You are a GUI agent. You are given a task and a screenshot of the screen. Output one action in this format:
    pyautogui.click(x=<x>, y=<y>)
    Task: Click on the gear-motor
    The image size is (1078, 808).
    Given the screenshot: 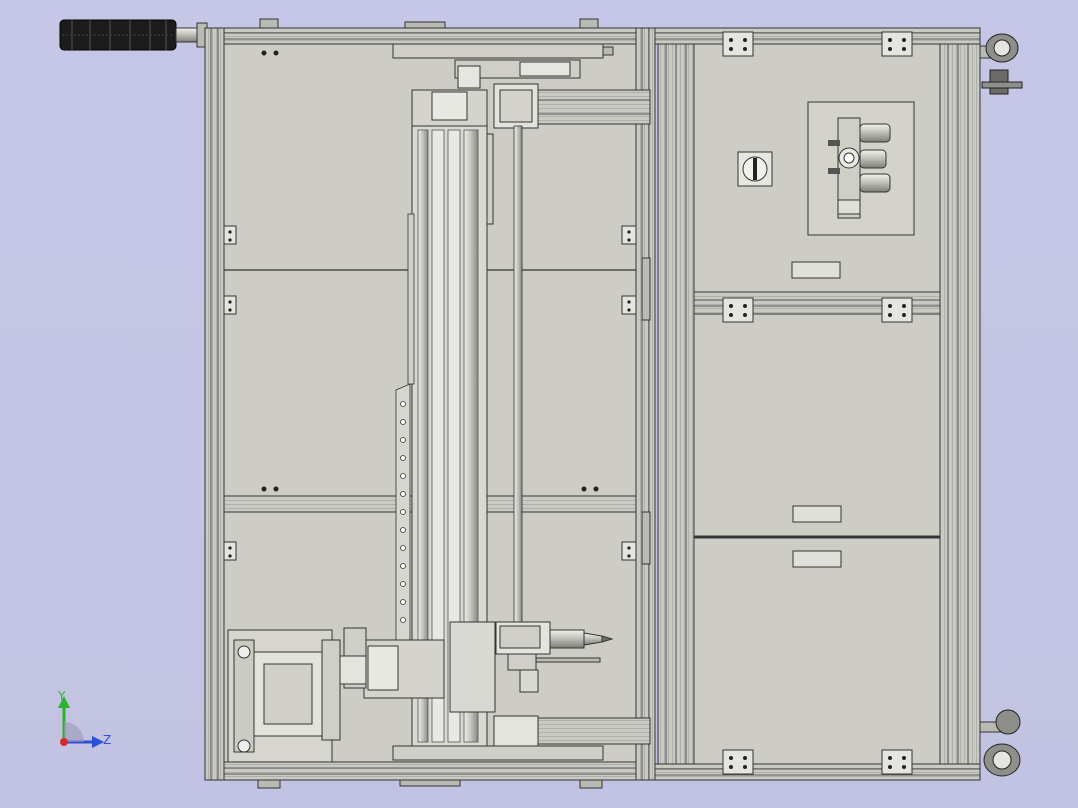 What is the action you would take?
    pyautogui.click(x=284, y=696)
    